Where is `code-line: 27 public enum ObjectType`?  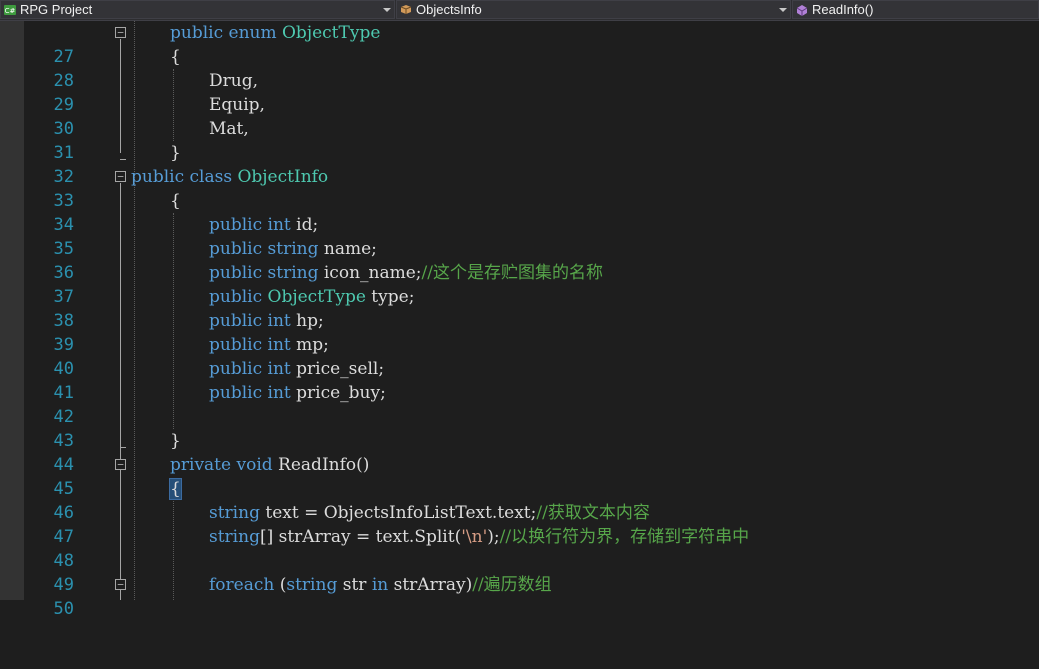
code-line: 27 public enum ObjectType is located at coordinates (519, 44).